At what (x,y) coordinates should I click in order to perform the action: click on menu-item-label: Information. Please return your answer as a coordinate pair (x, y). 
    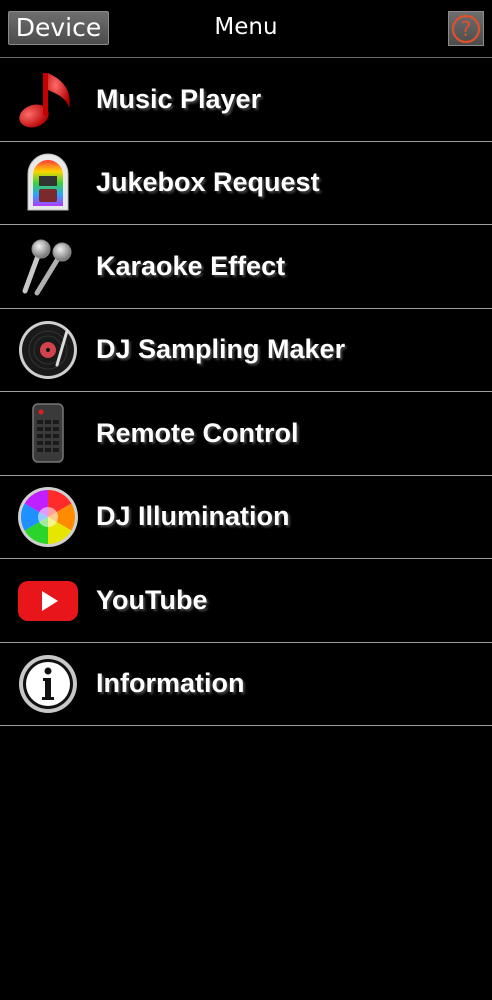
    Looking at the image, I should click on (170, 683).